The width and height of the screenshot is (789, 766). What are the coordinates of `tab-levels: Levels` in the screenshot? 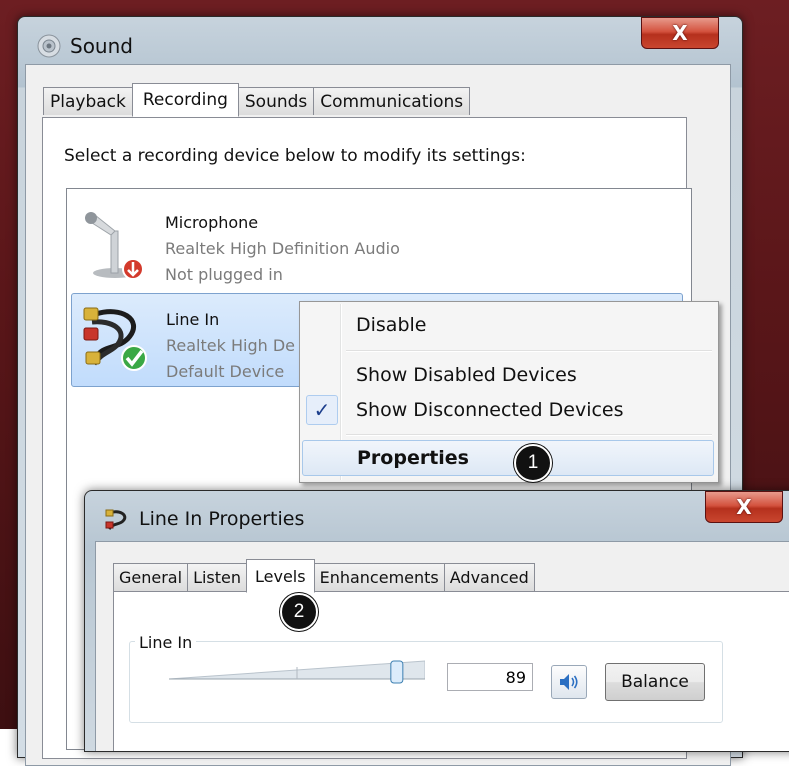 It's located at (280, 576).